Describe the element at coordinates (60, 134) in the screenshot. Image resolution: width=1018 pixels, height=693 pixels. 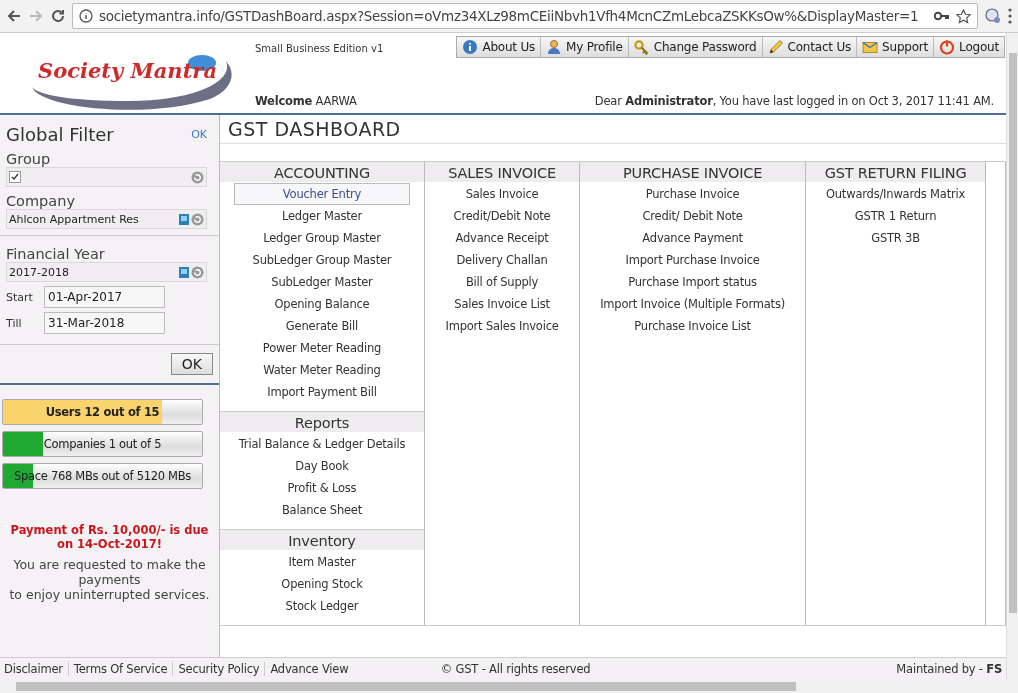
I see `panel-title: Global Filter` at that location.